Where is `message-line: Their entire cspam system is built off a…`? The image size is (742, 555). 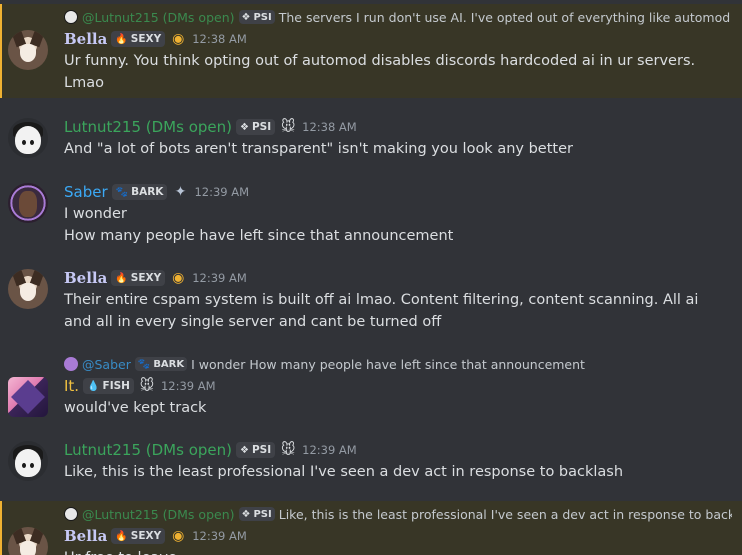 message-line: Their entire cspam system is built off a… is located at coordinates (381, 311).